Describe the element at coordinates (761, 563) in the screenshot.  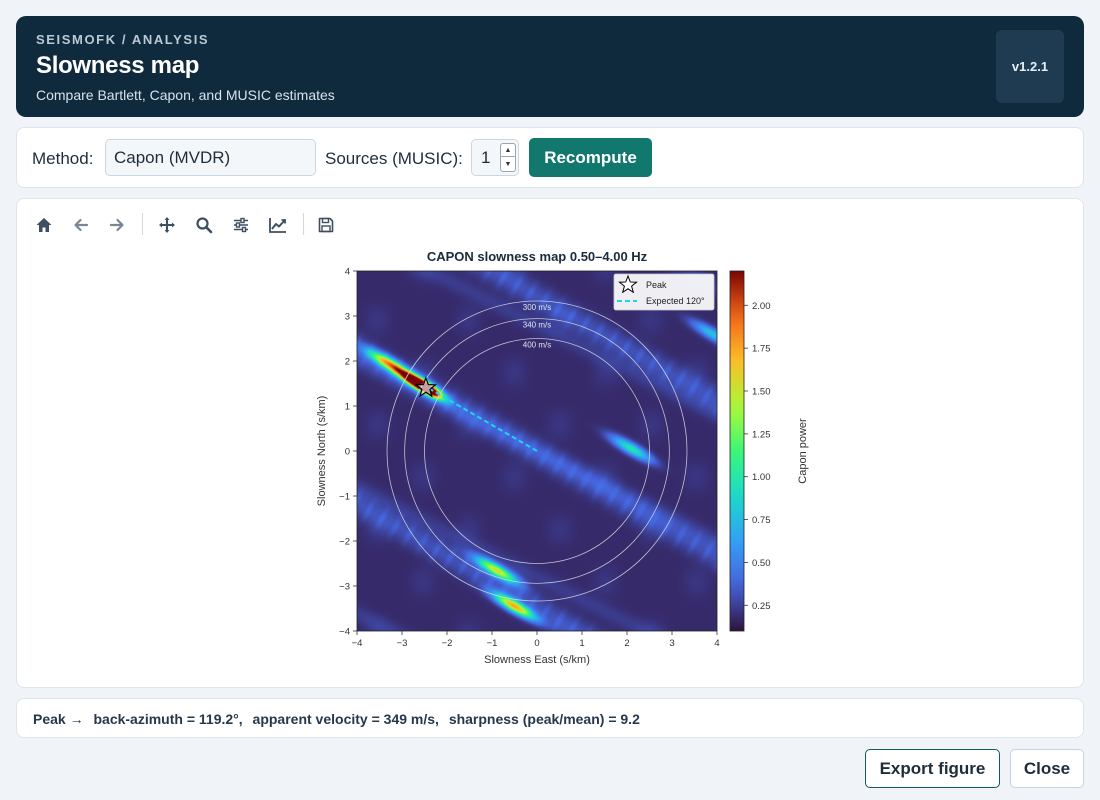
I see `colorbar-tick-label: 0.50` at that location.